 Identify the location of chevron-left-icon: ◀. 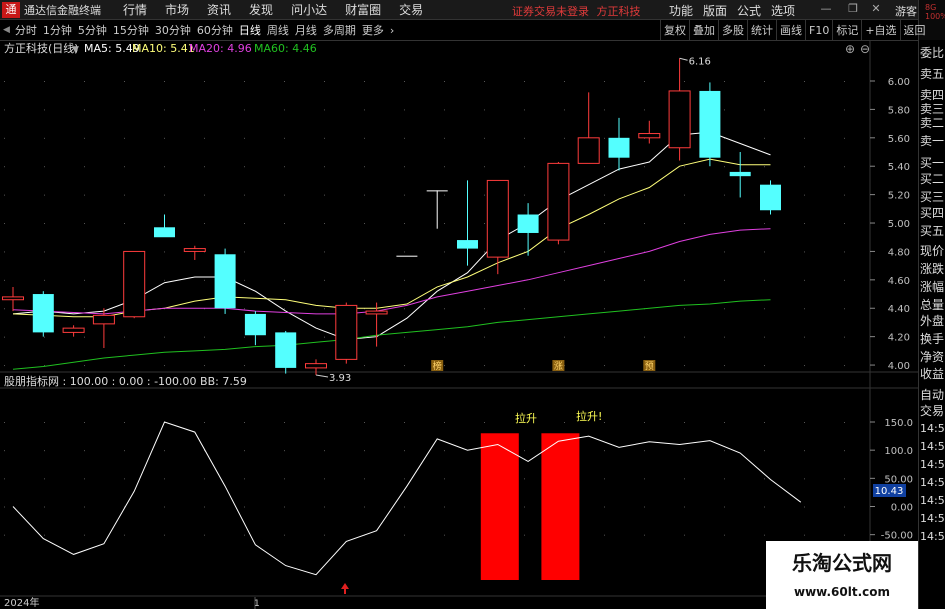
(6, 30).